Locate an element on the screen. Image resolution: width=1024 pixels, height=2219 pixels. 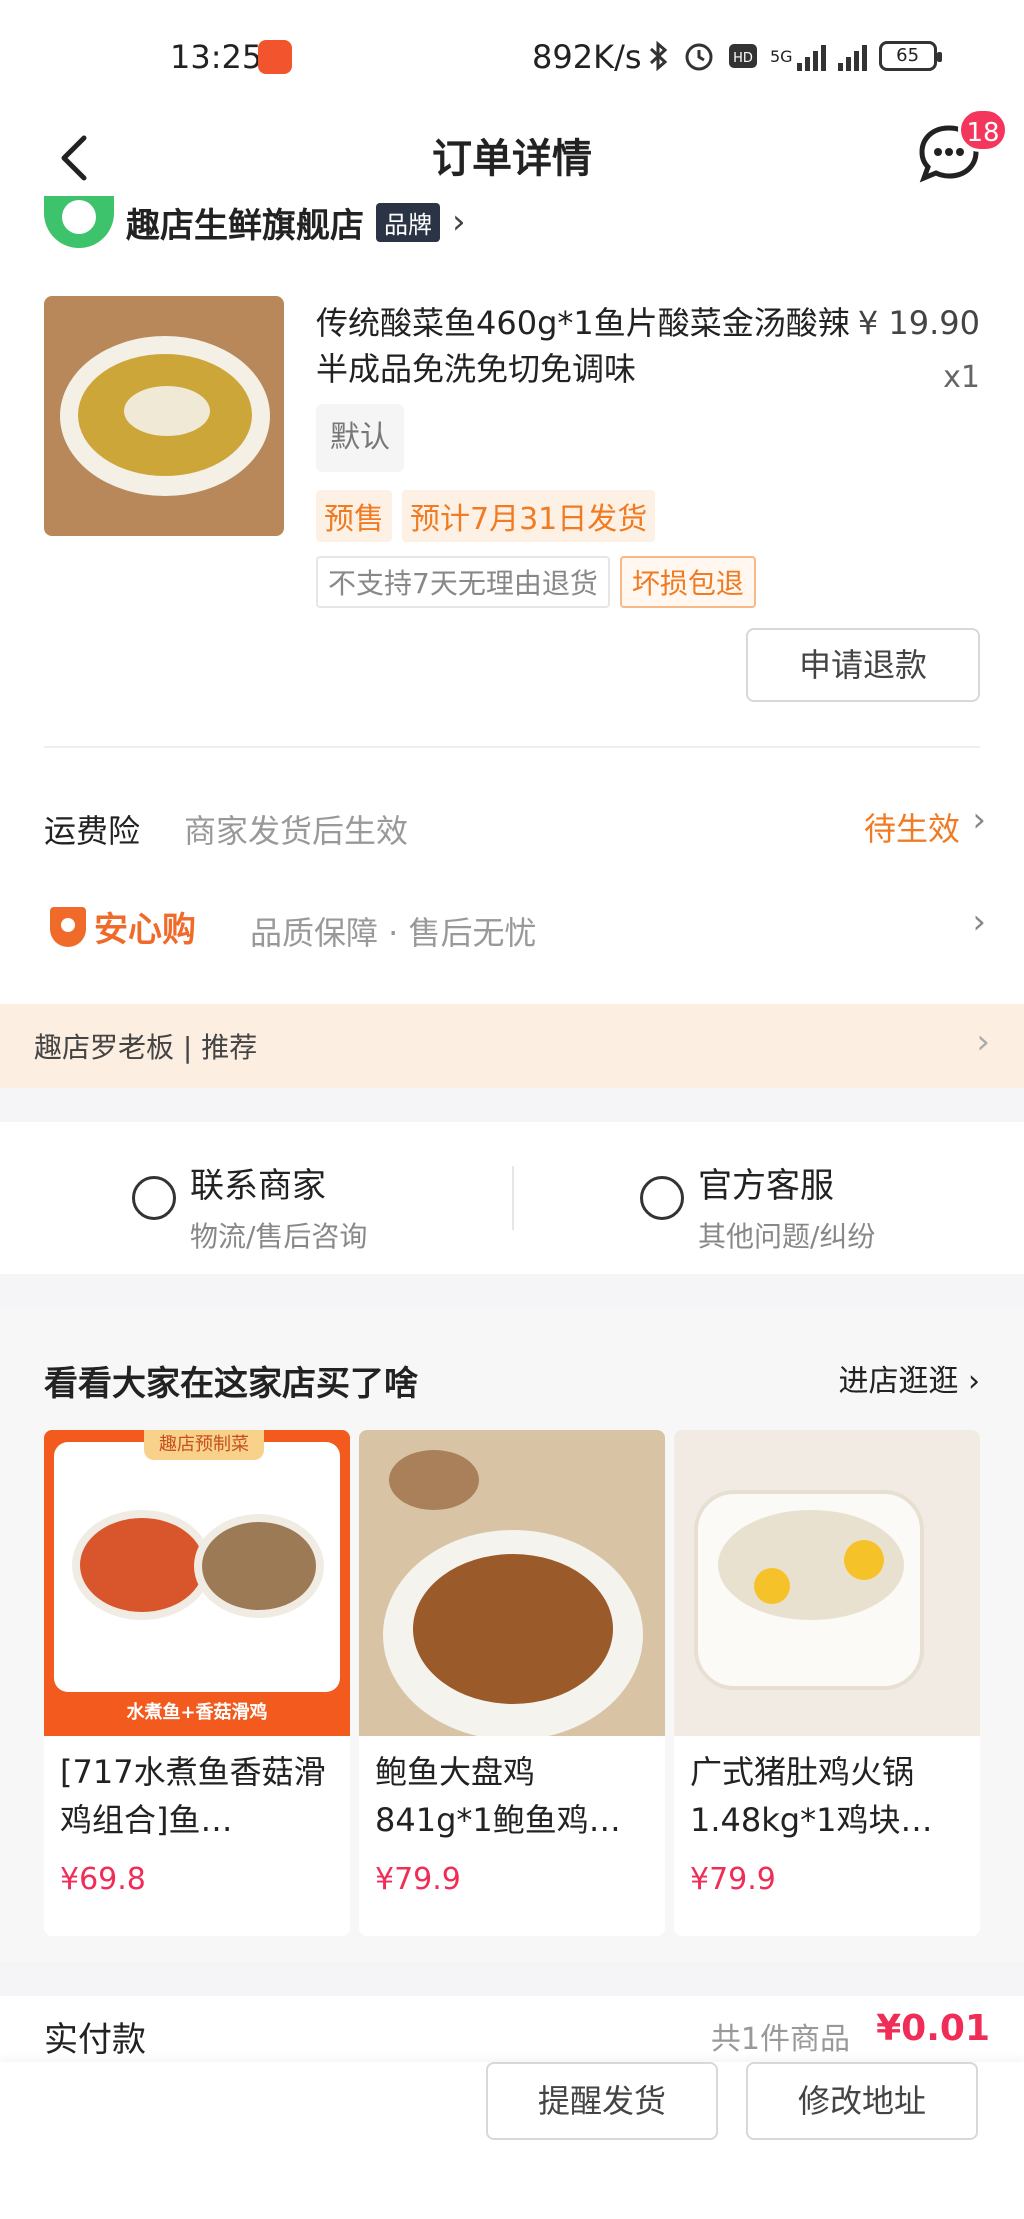
product-image is located at coordinates (164, 416).